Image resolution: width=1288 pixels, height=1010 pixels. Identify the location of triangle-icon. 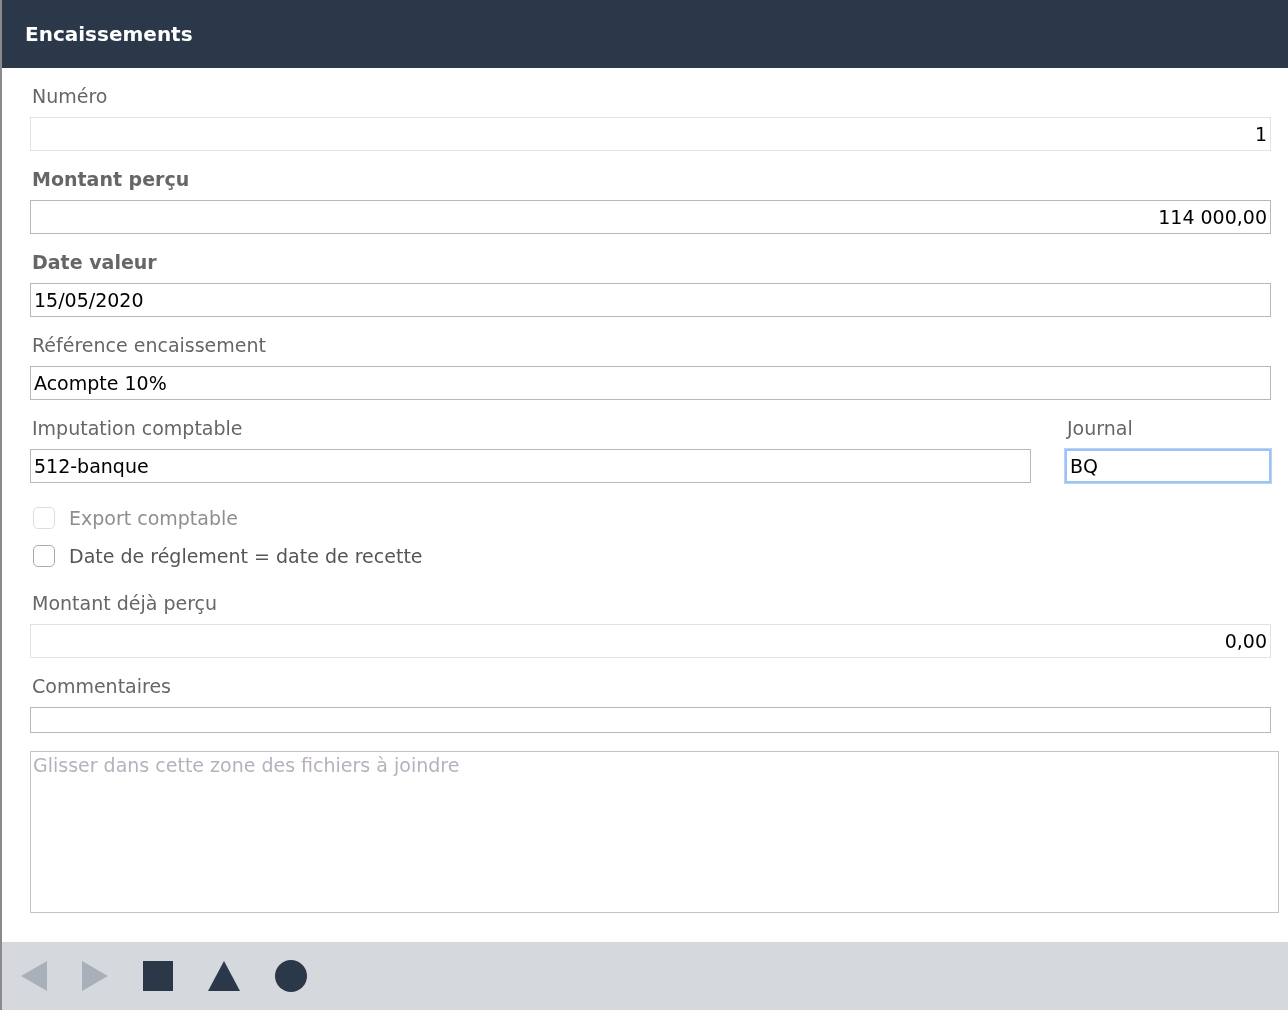
(224, 976).